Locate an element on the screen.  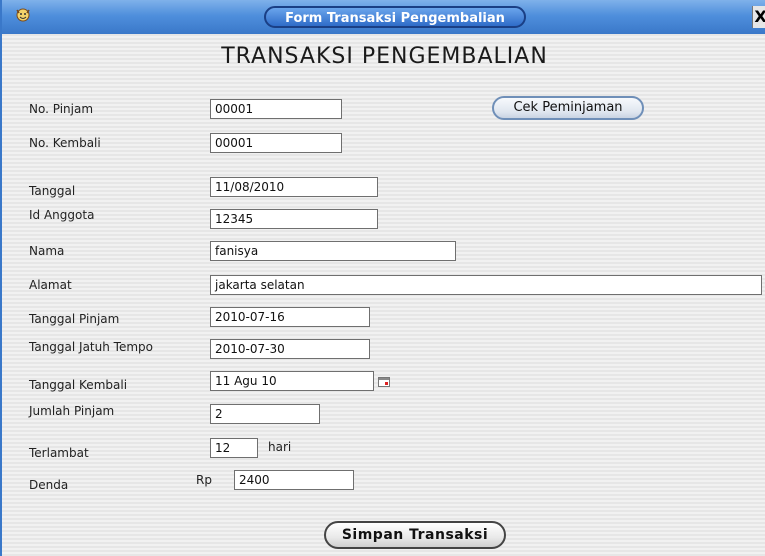
simpan-transaksi-button: Simpan Transaksi is located at coordinates (415, 535).